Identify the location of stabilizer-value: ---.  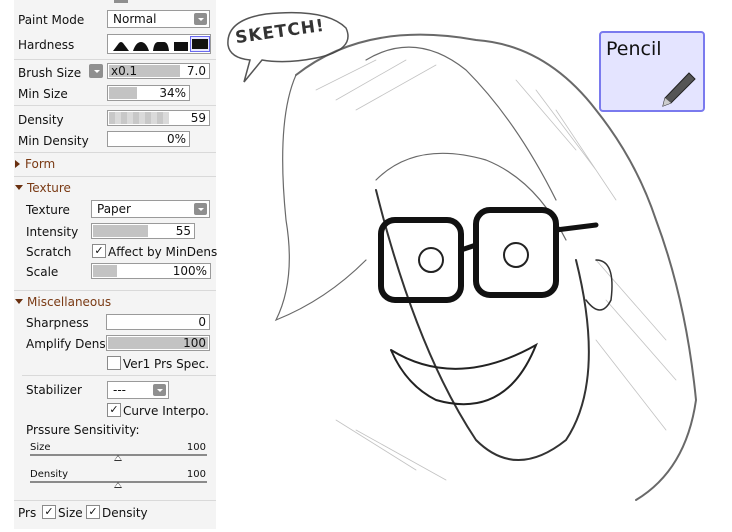
(119, 390).